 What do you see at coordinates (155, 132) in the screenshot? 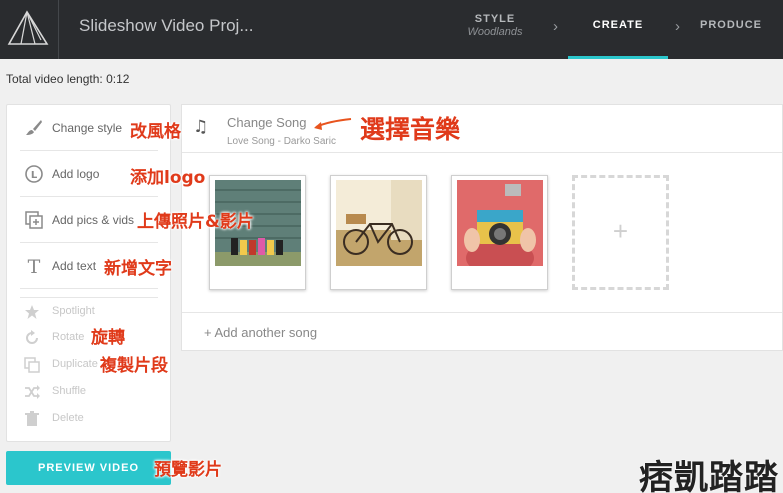
I see `annotation-change-style: 改風格` at bounding box center [155, 132].